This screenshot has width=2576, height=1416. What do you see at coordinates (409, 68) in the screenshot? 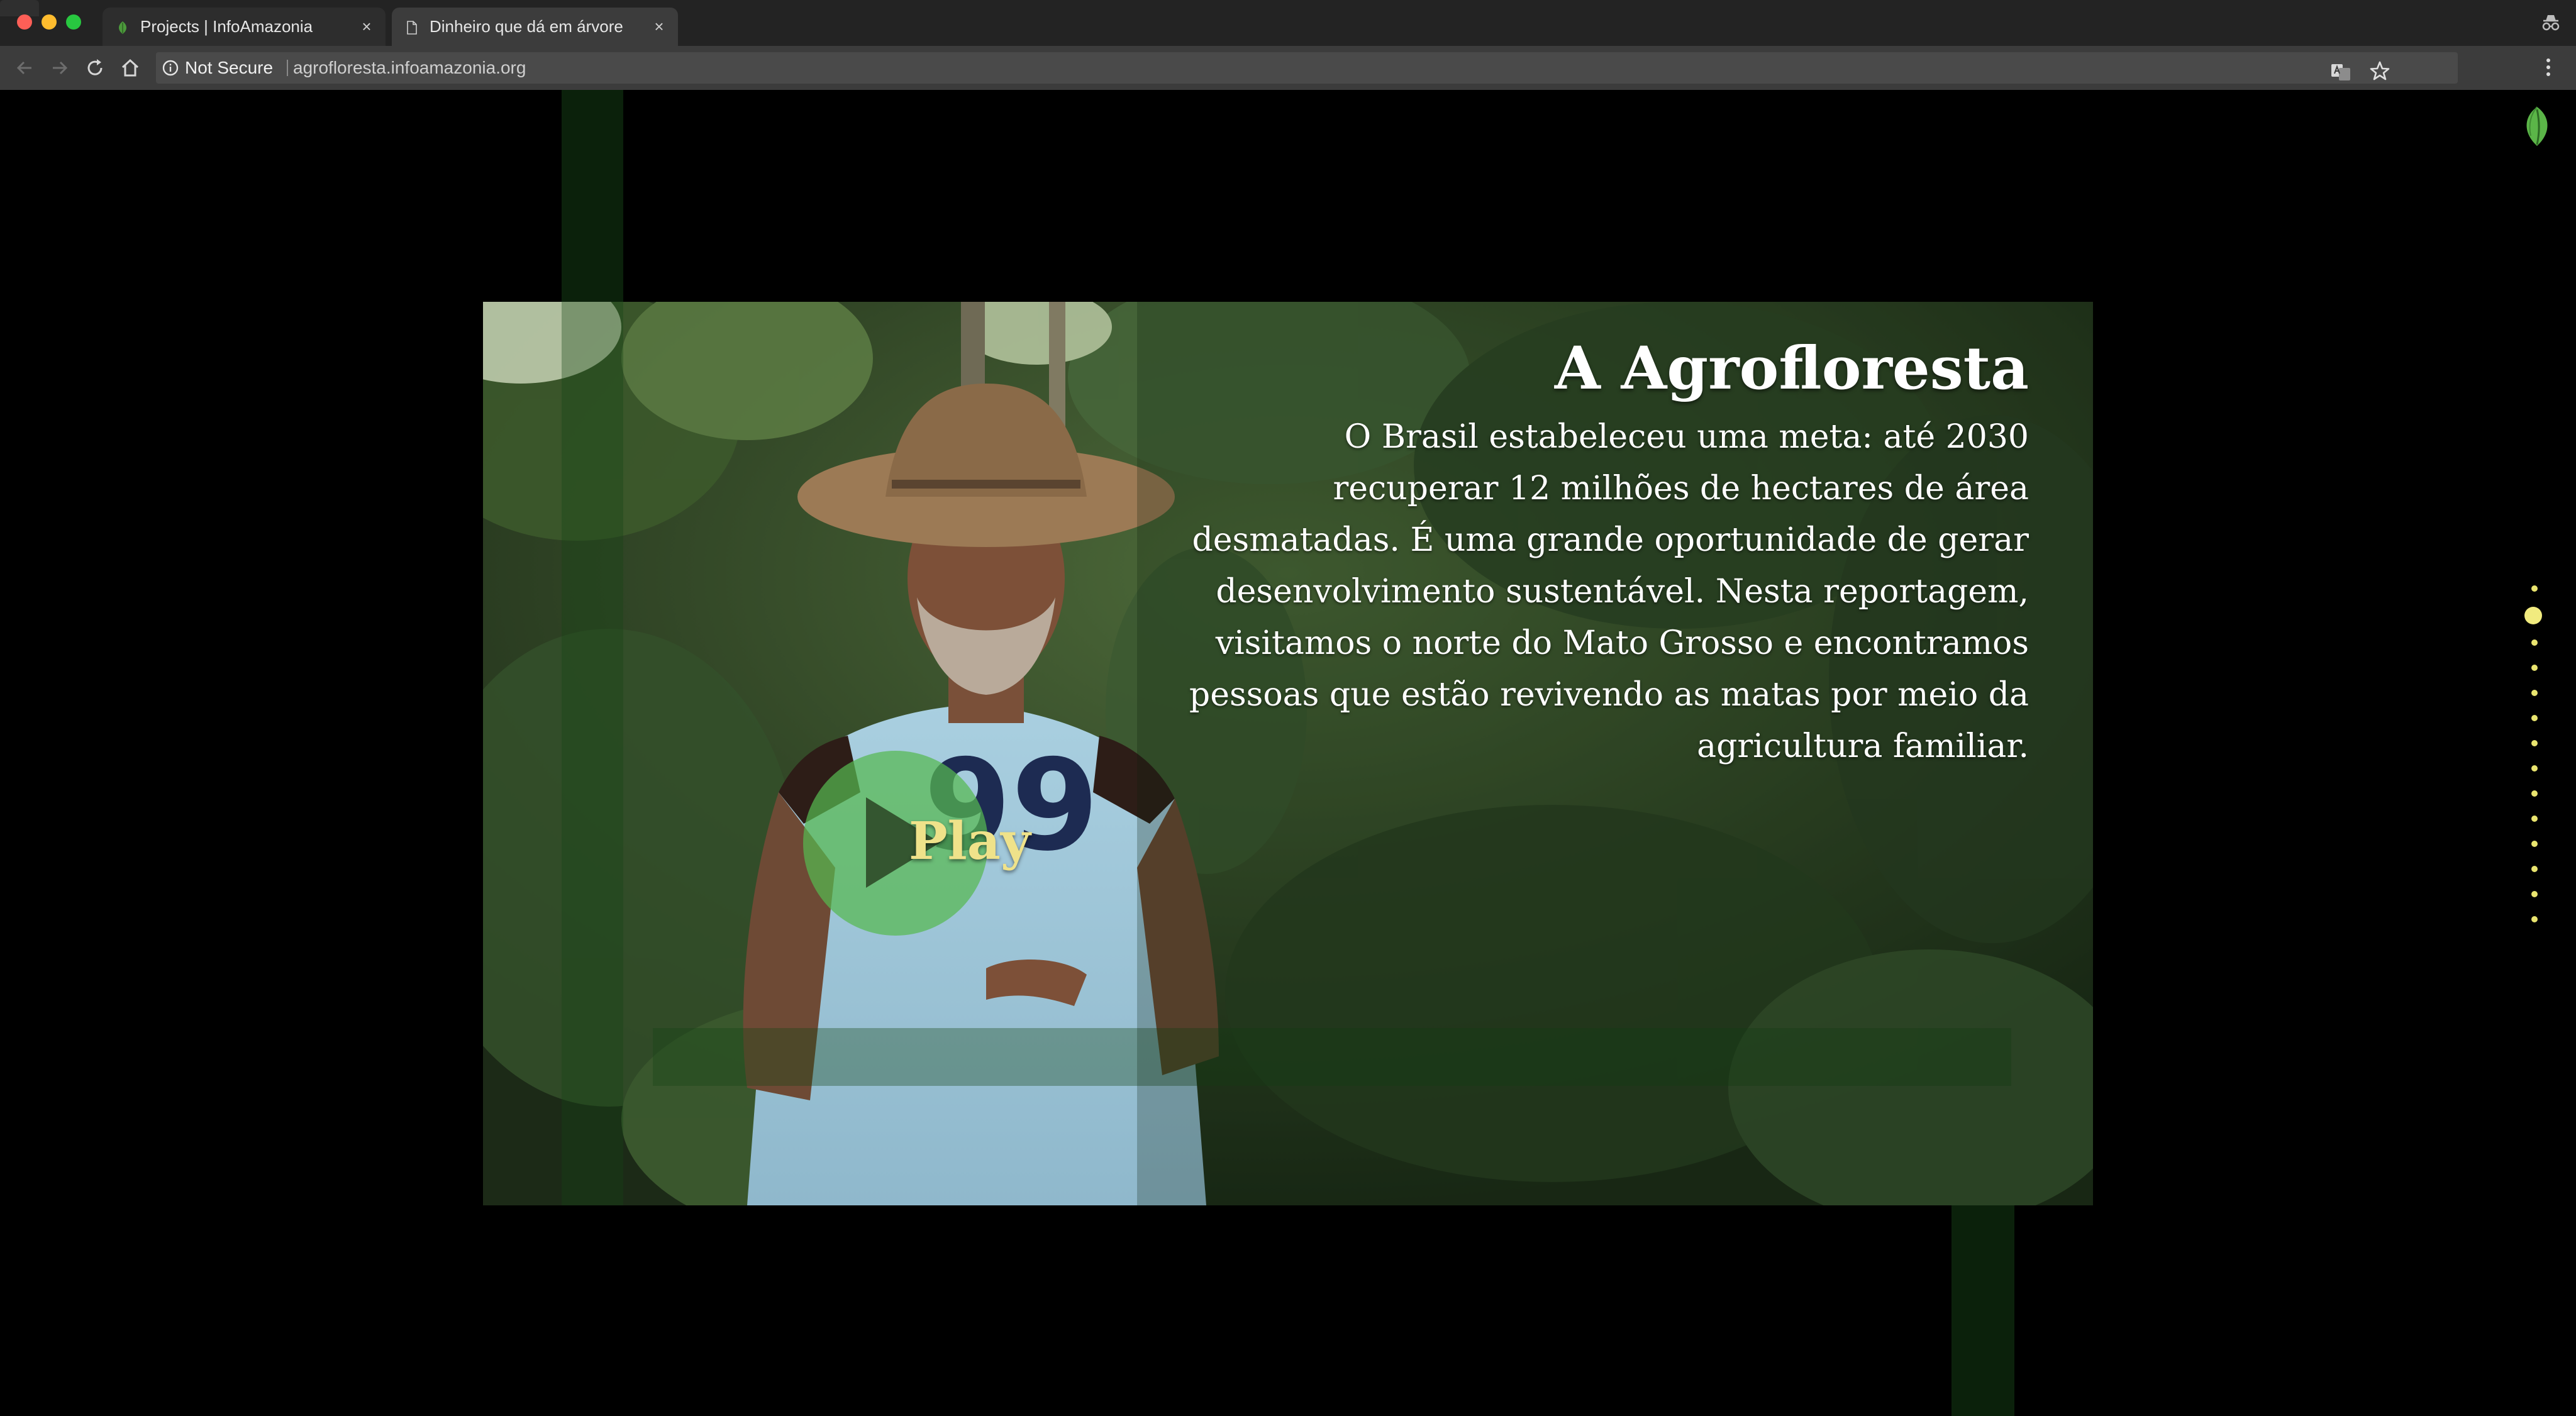
I see `url-text: agrofloresta.infoamazonia.org` at bounding box center [409, 68].